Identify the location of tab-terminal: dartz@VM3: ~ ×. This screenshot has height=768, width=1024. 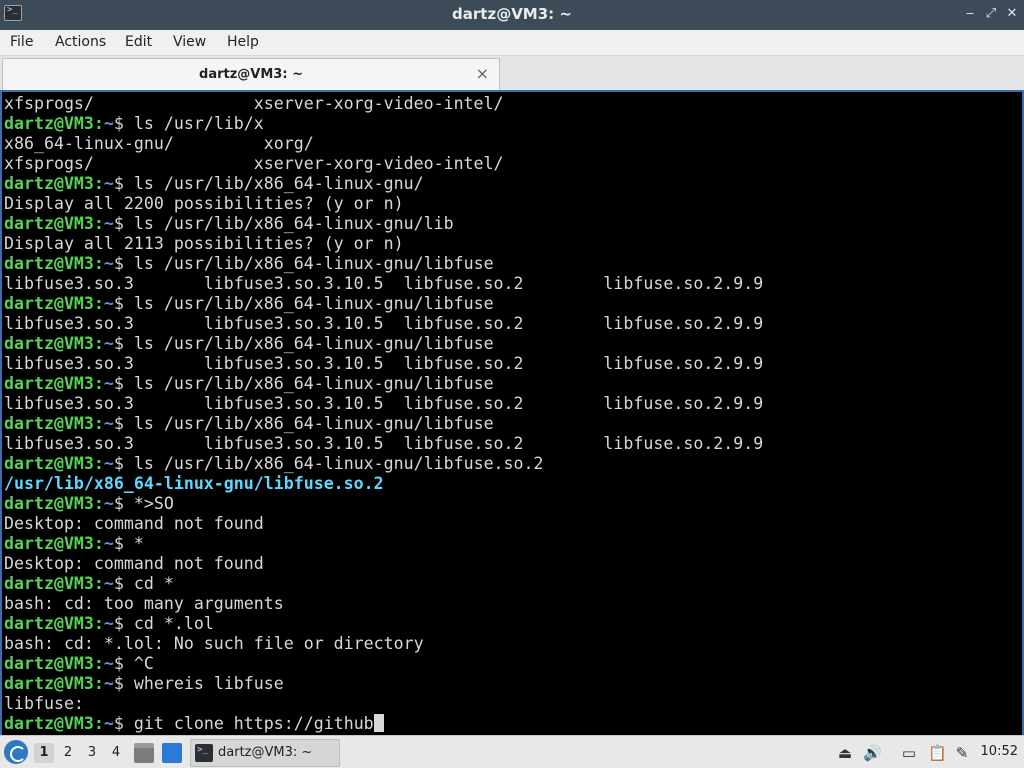
(251, 74).